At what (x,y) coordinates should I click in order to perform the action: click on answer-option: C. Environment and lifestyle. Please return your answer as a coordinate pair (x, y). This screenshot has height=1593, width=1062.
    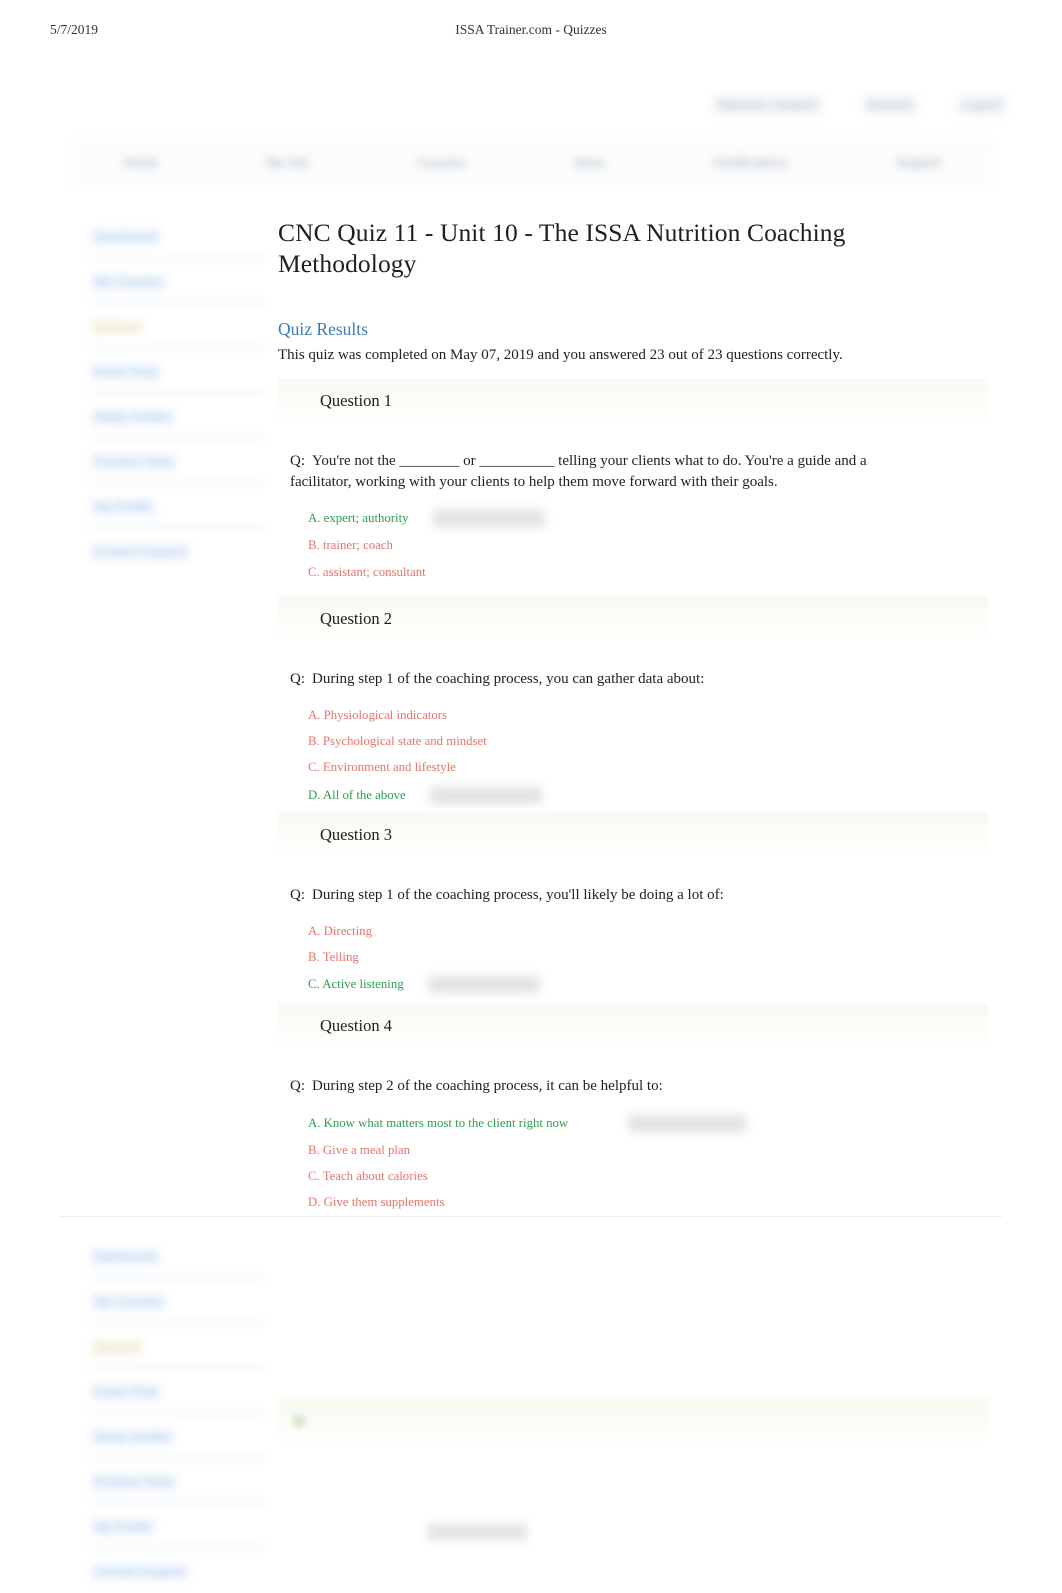
    Looking at the image, I should click on (648, 767).